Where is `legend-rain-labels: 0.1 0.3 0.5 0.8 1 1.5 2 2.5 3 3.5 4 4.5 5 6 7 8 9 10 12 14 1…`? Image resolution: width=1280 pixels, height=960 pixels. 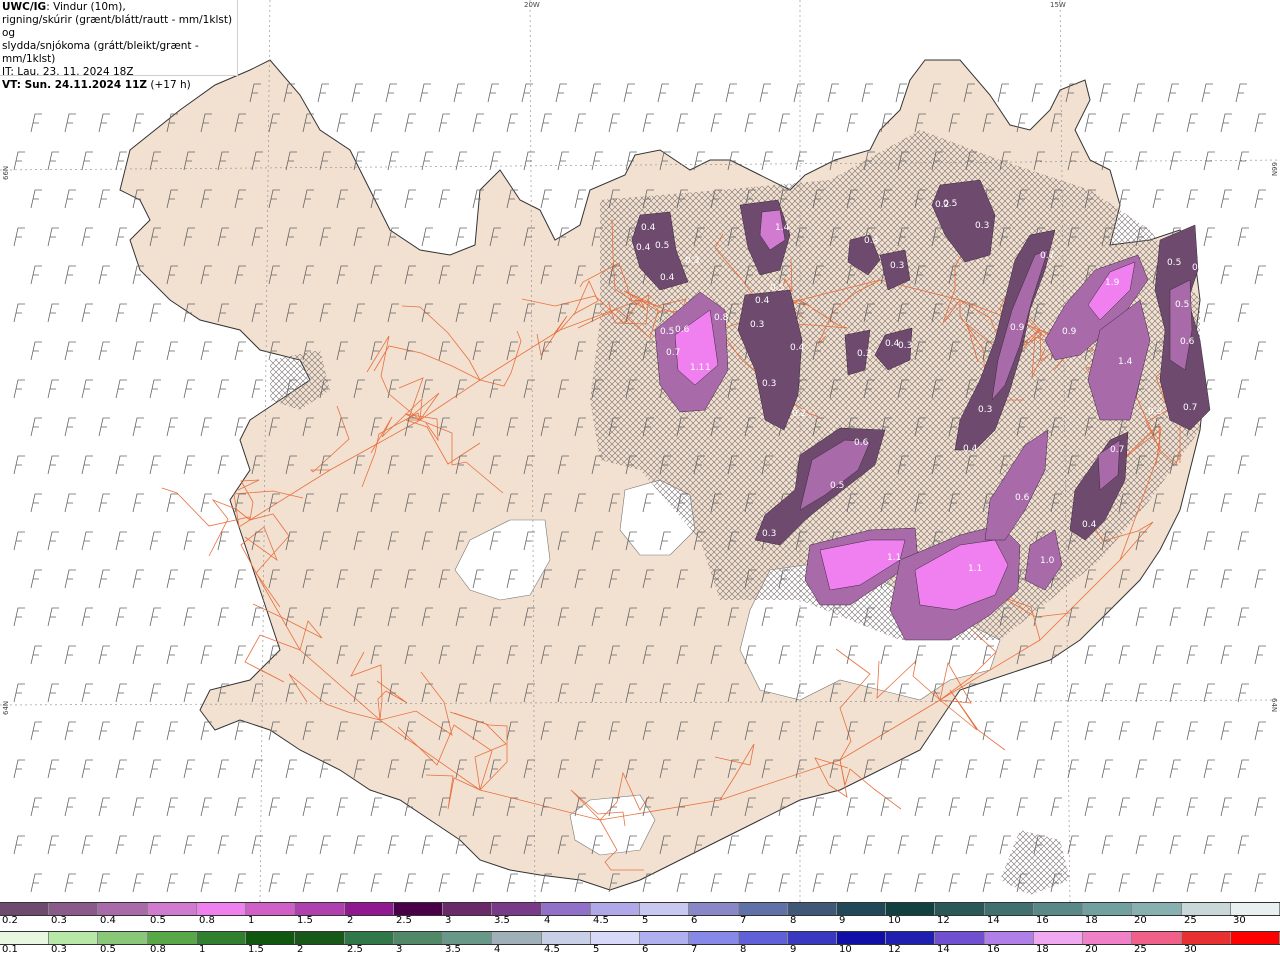 legend-rain-labels: 0.1 0.3 0.5 0.8 1 1.5 2 2.5 3 3.5 4 4.5 5 6 7 8 9 10 12 14 1… is located at coordinates (640, 950).